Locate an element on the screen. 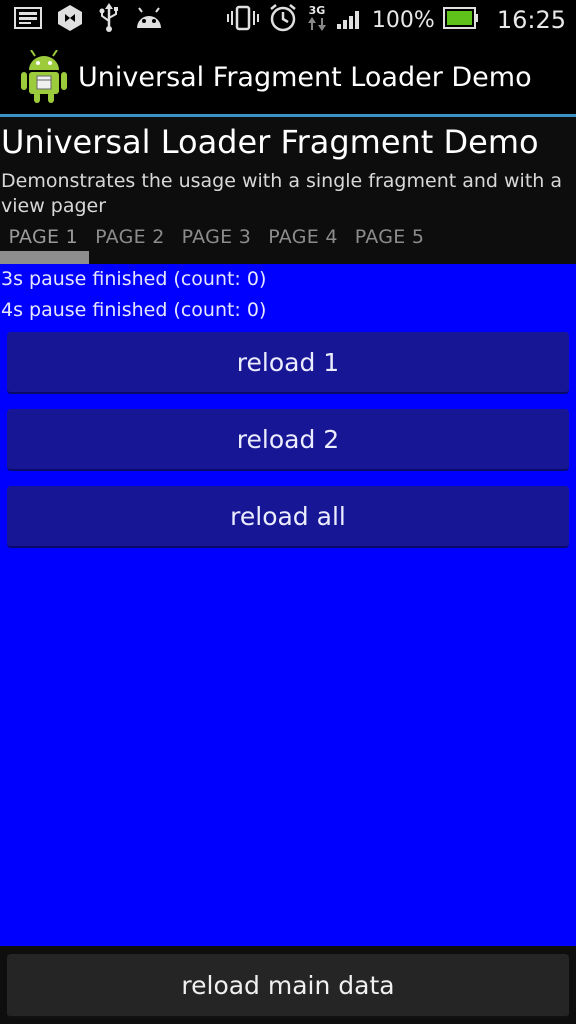  battery-percent: 100% is located at coordinates (403, 20).